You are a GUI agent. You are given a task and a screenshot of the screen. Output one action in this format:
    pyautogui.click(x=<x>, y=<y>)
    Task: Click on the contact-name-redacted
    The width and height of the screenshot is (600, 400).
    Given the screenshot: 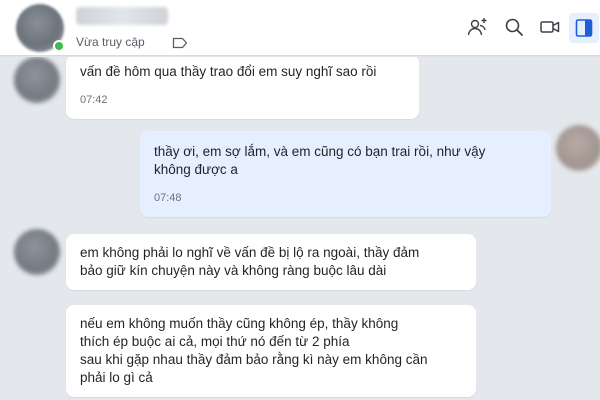 What is the action you would take?
    pyautogui.click(x=122, y=16)
    